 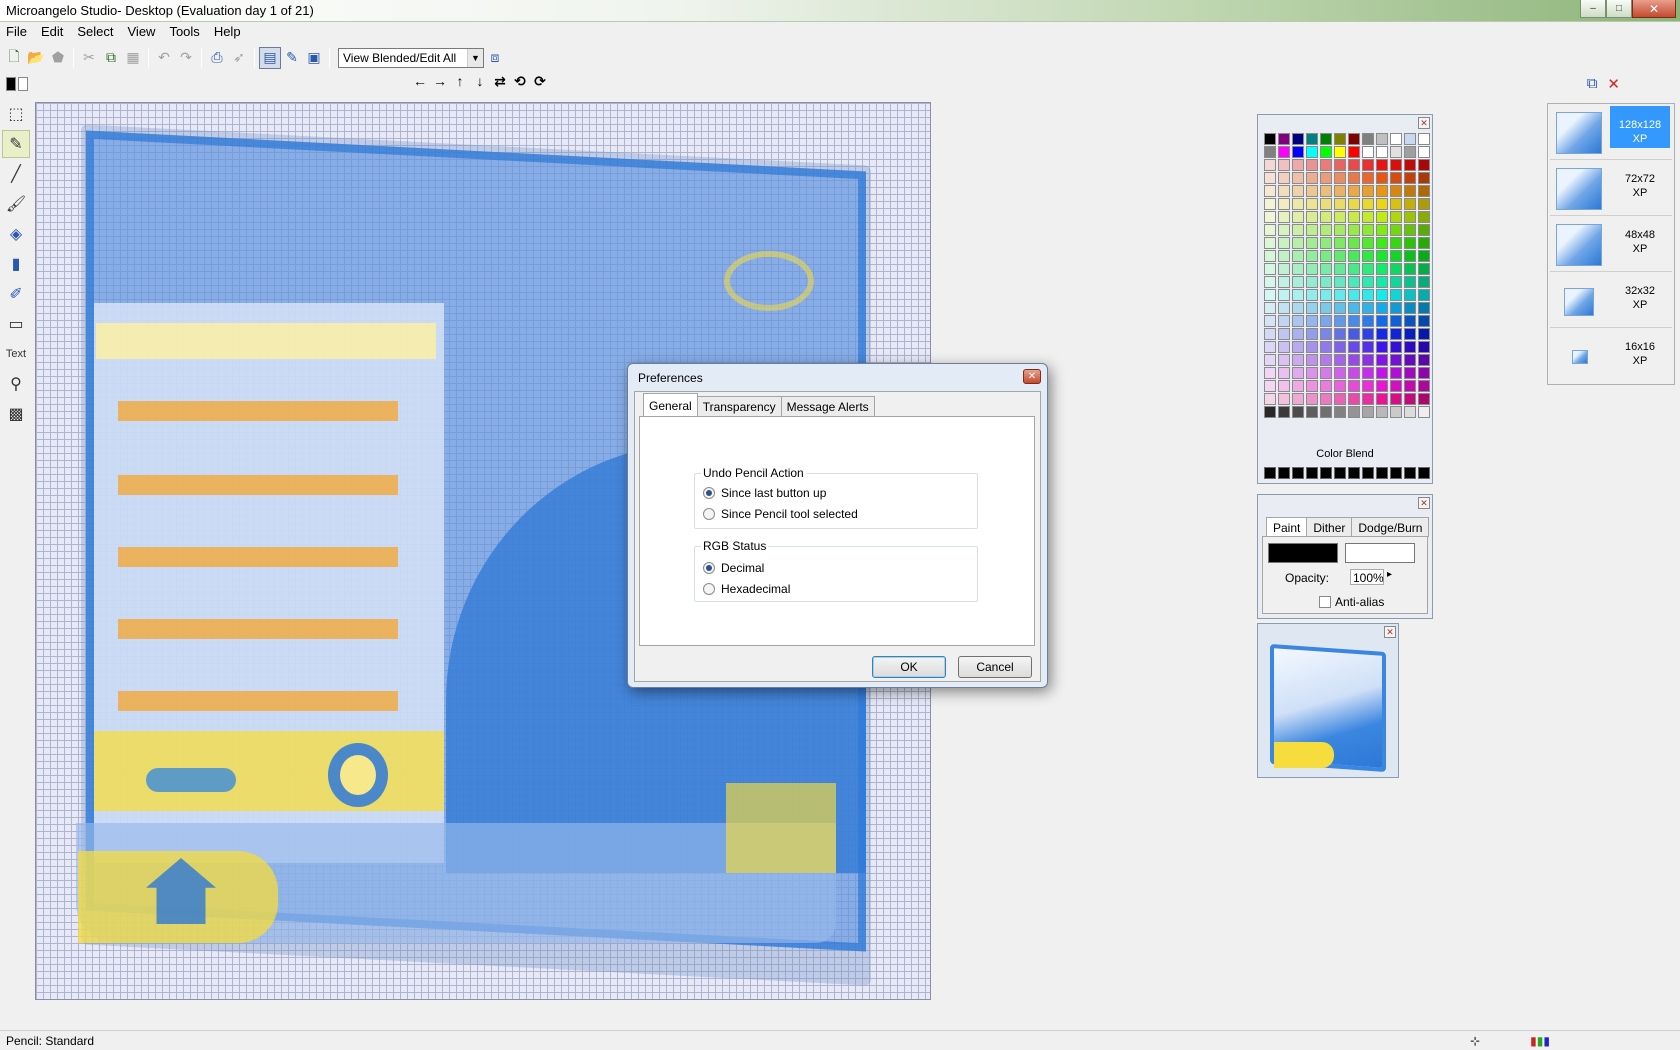 What do you see at coordinates (1367, 577) in the screenshot?
I see `opacity-value: 100%` at bounding box center [1367, 577].